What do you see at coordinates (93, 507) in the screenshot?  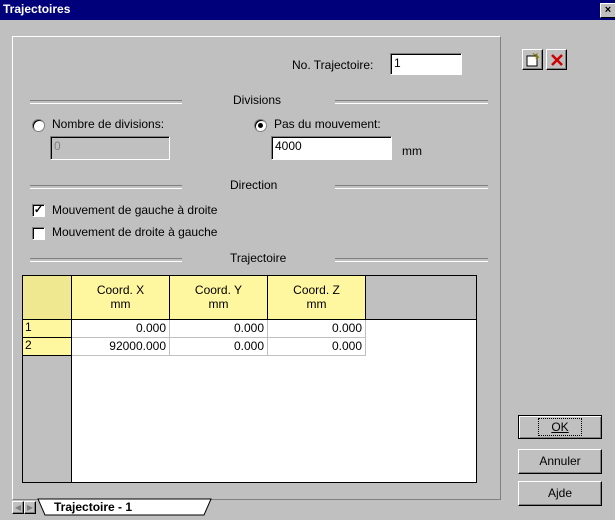 I see `tab-trajectoire-1: Trajectoire - 1` at bounding box center [93, 507].